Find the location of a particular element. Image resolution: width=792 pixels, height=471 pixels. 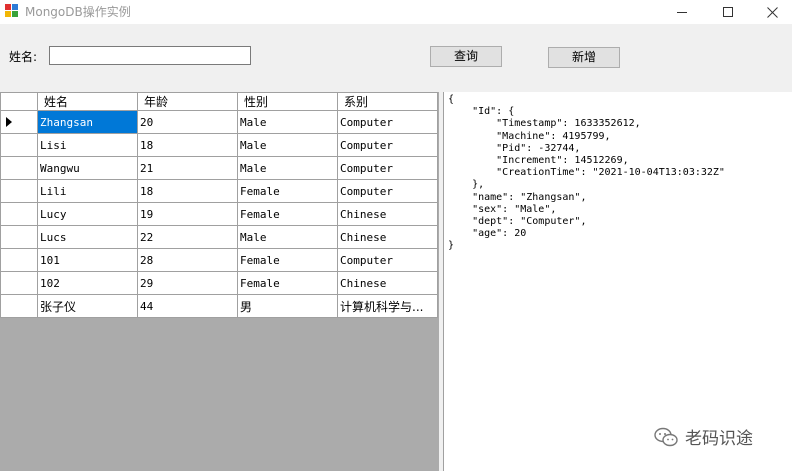

table-row: Lucs 22 Male Chinese is located at coordinates (219, 237).